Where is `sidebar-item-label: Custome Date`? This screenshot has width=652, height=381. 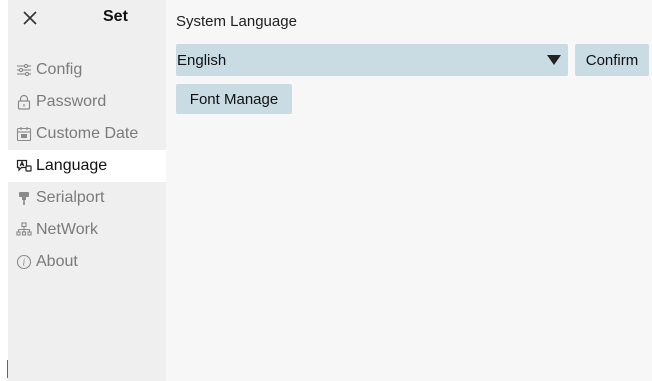
sidebar-item-label: Custome Date is located at coordinates (87, 133).